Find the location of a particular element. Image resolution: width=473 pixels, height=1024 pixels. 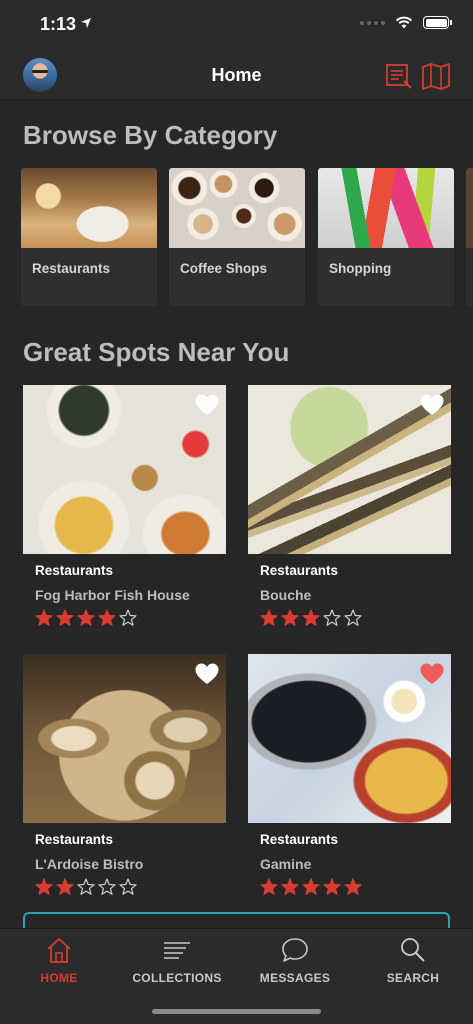

category-card-restaurants: Restaurants is located at coordinates (89, 237).